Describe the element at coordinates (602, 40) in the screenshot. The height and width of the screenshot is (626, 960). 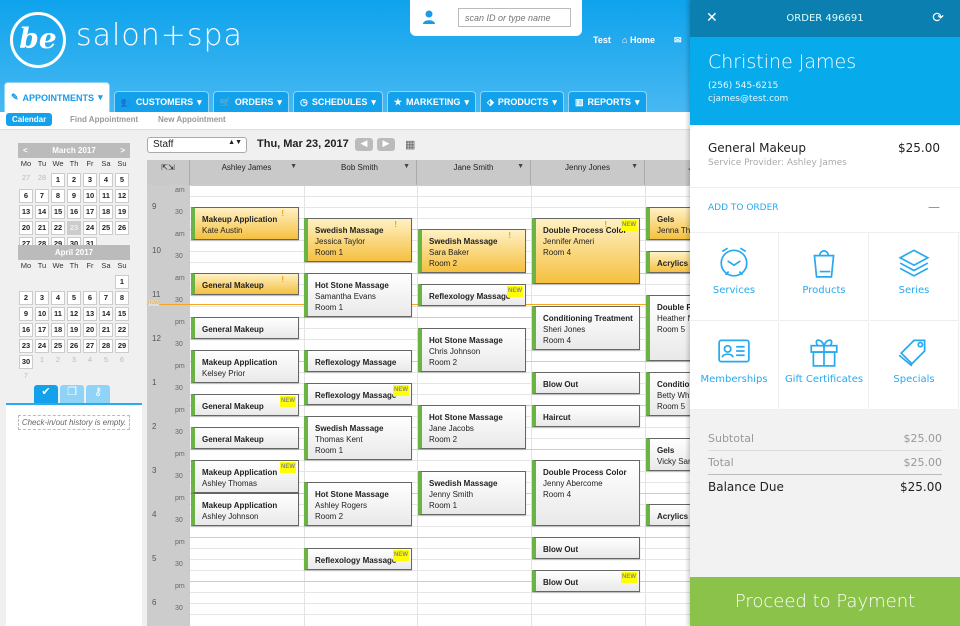
I see `user-link: Test` at that location.